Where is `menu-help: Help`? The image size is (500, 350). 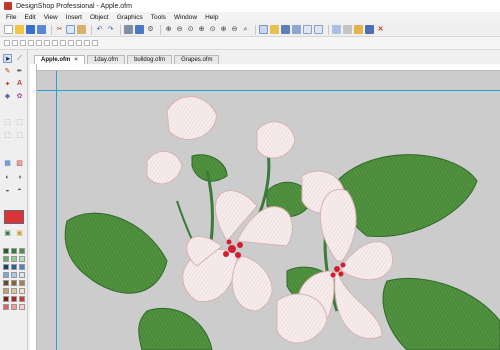
menu-help: Help is located at coordinates (211, 17).